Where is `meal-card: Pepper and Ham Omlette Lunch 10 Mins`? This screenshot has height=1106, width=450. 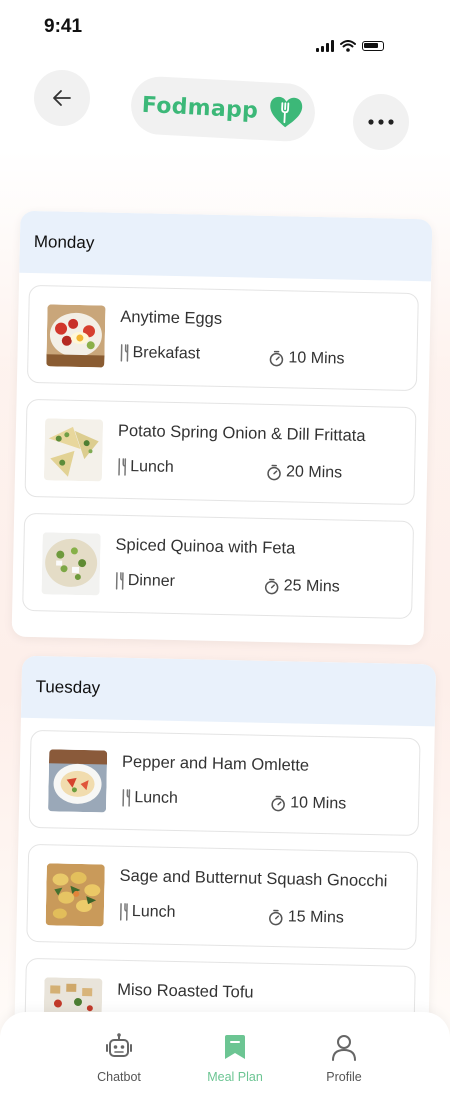 meal-card: Pepper and Ham Omlette Lunch 10 Mins is located at coordinates (224, 783).